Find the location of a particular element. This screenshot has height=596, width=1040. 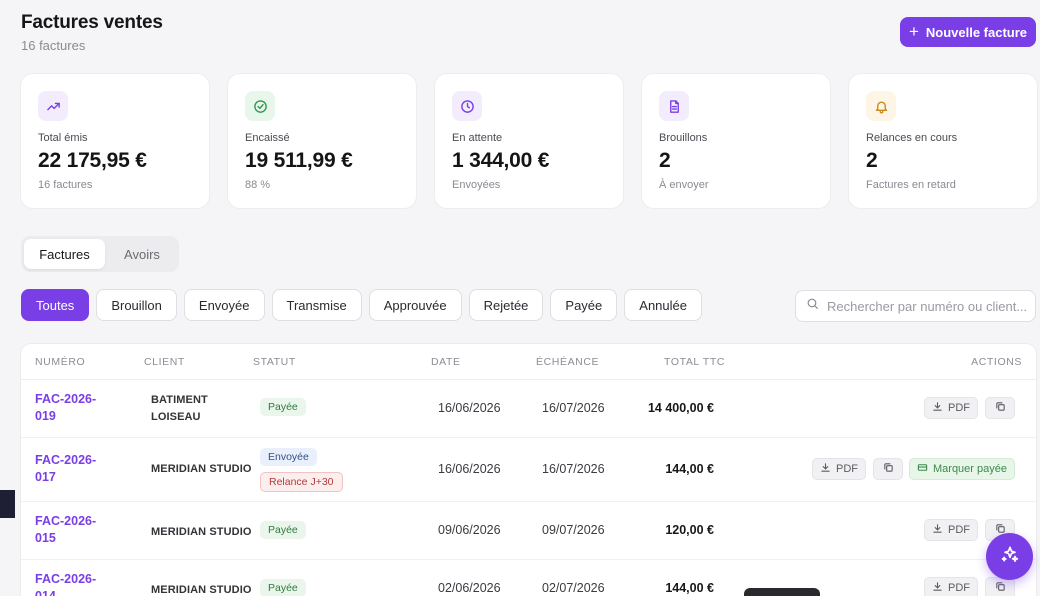

column-header-client: CLIENT is located at coordinates (164, 362).